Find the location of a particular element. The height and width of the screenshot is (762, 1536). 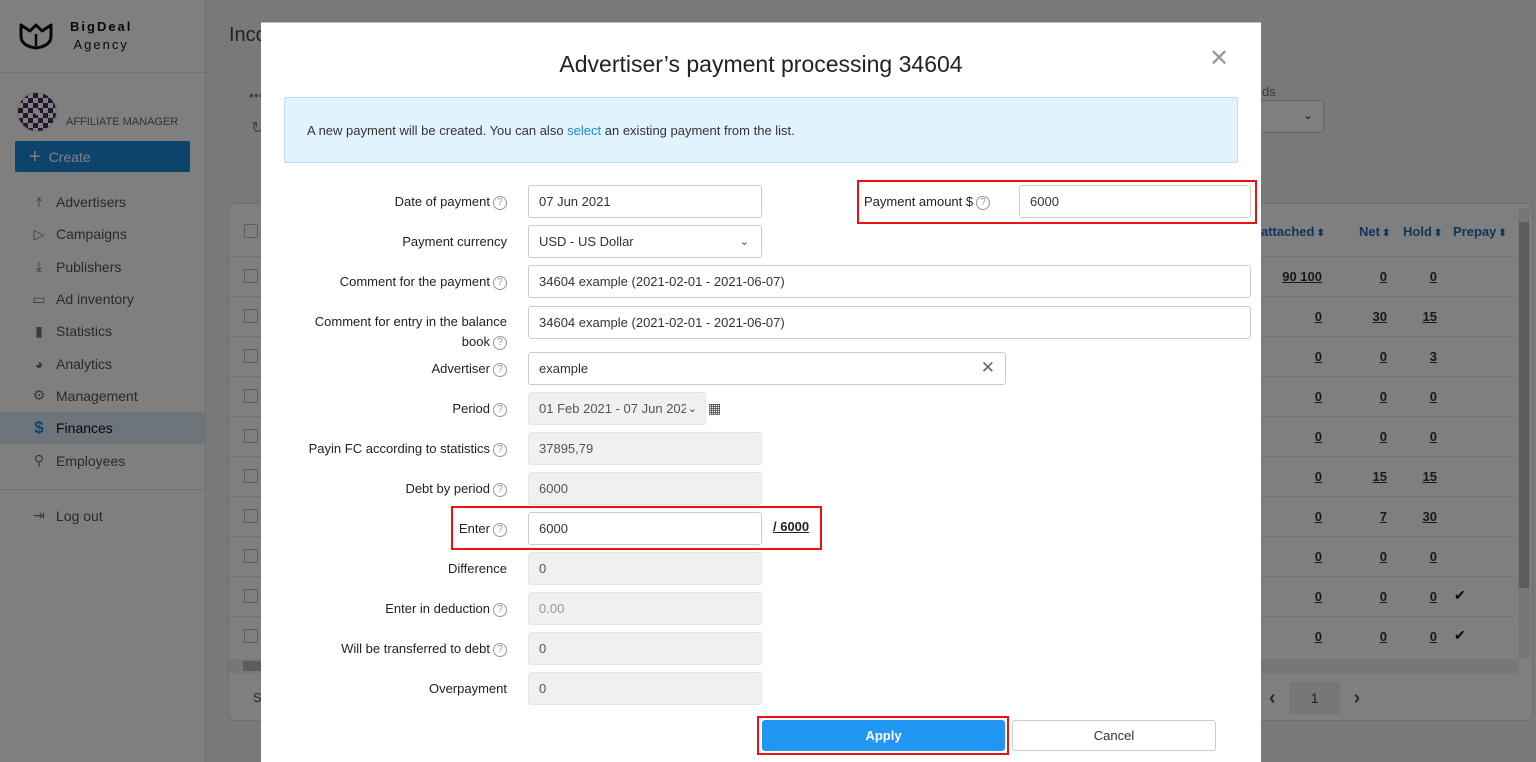

payment-amount-field: 6000 is located at coordinates (1135, 201).